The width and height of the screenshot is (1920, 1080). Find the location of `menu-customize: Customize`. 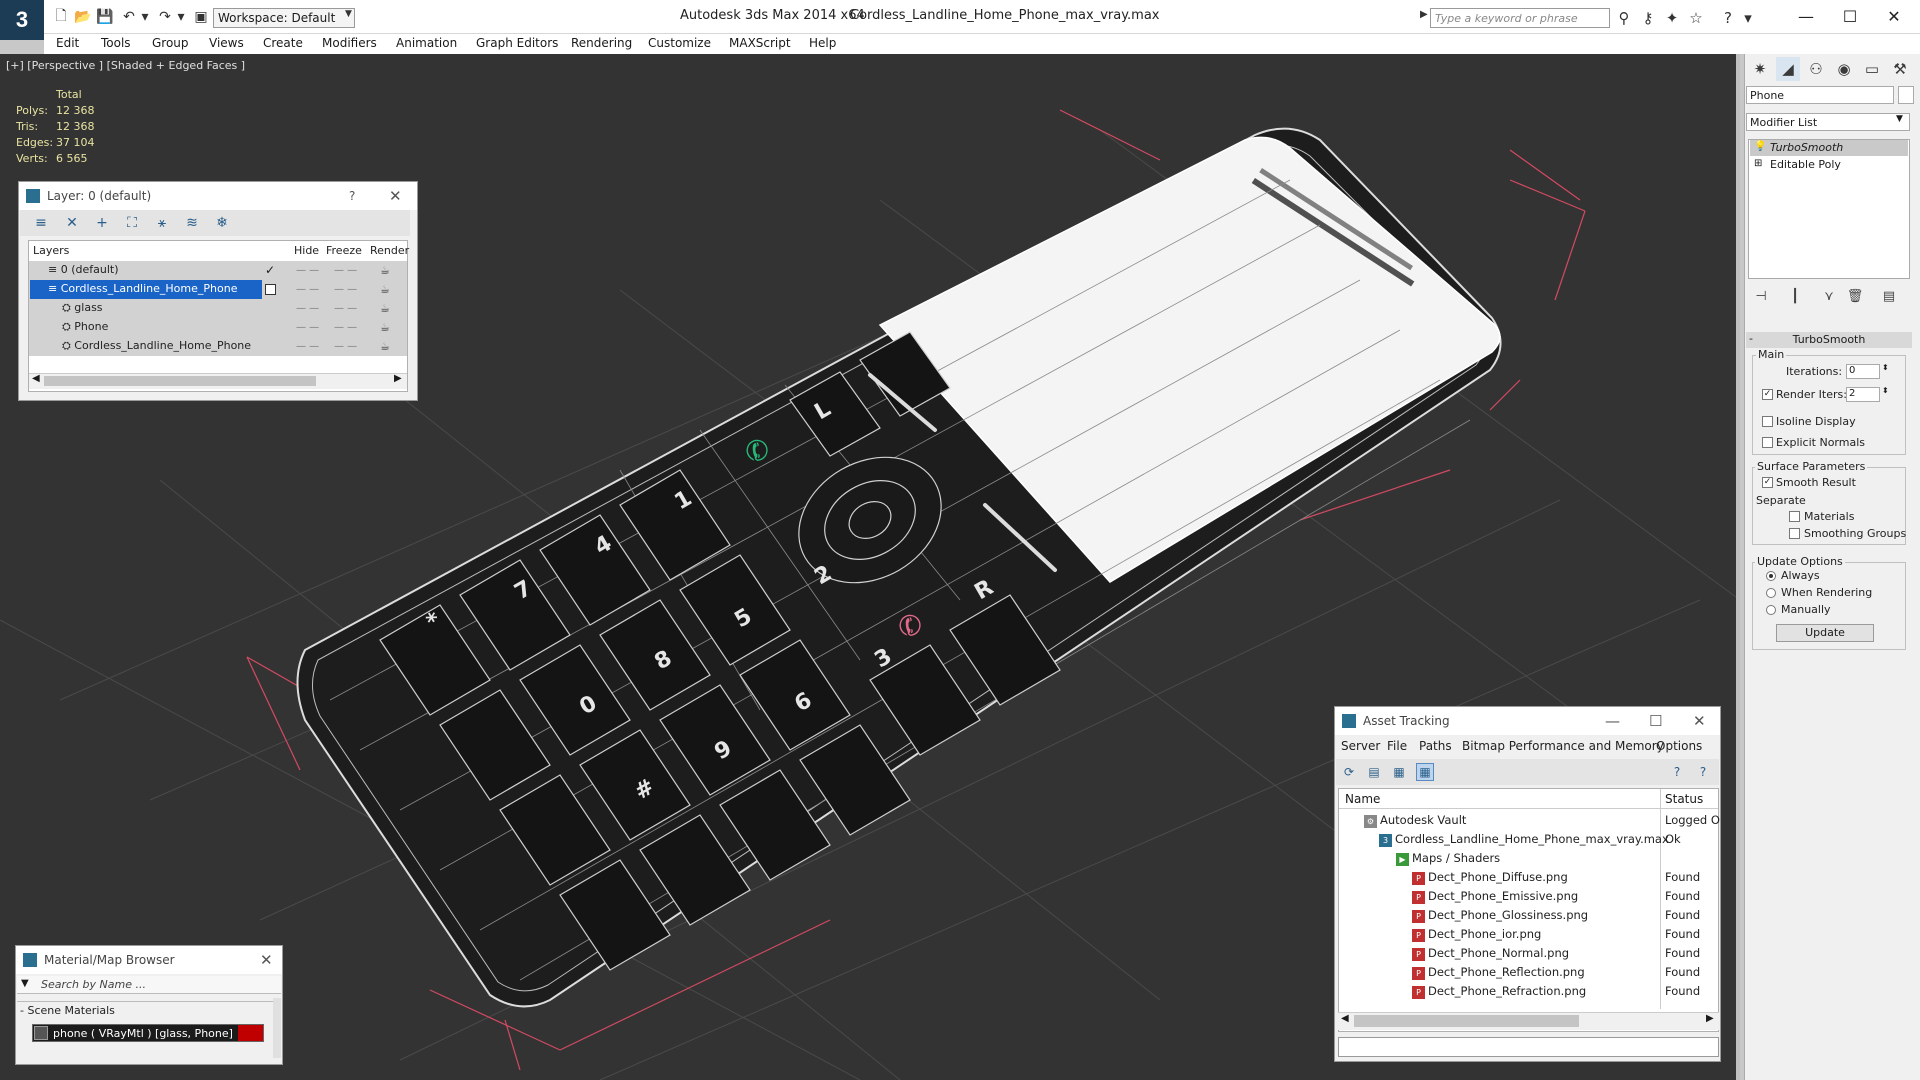

menu-customize: Customize is located at coordinates (679, 44).